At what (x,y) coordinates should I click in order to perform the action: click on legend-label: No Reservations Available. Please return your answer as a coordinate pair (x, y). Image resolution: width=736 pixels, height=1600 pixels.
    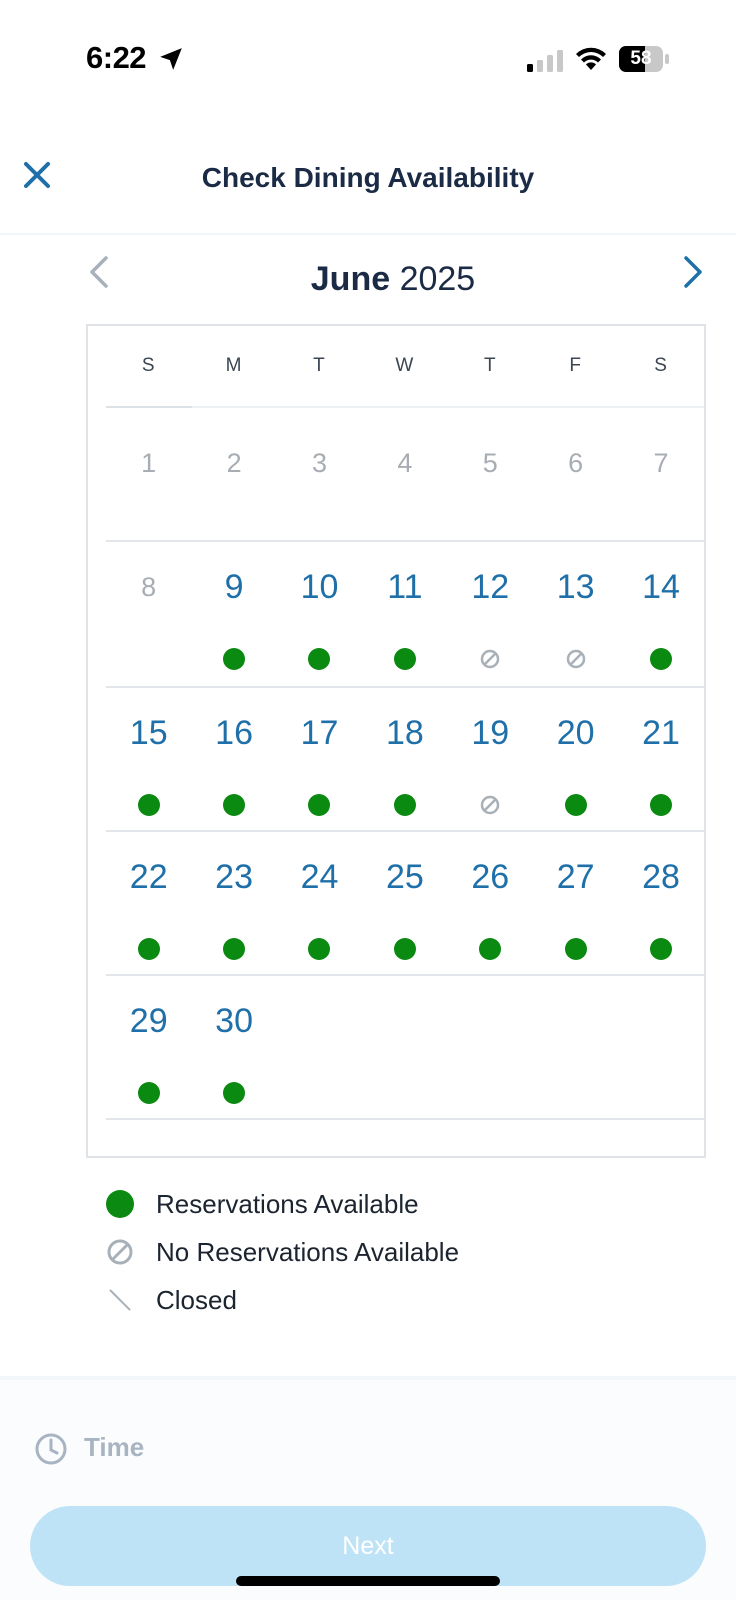
    Looking at the image, I should click on (308, 1251).